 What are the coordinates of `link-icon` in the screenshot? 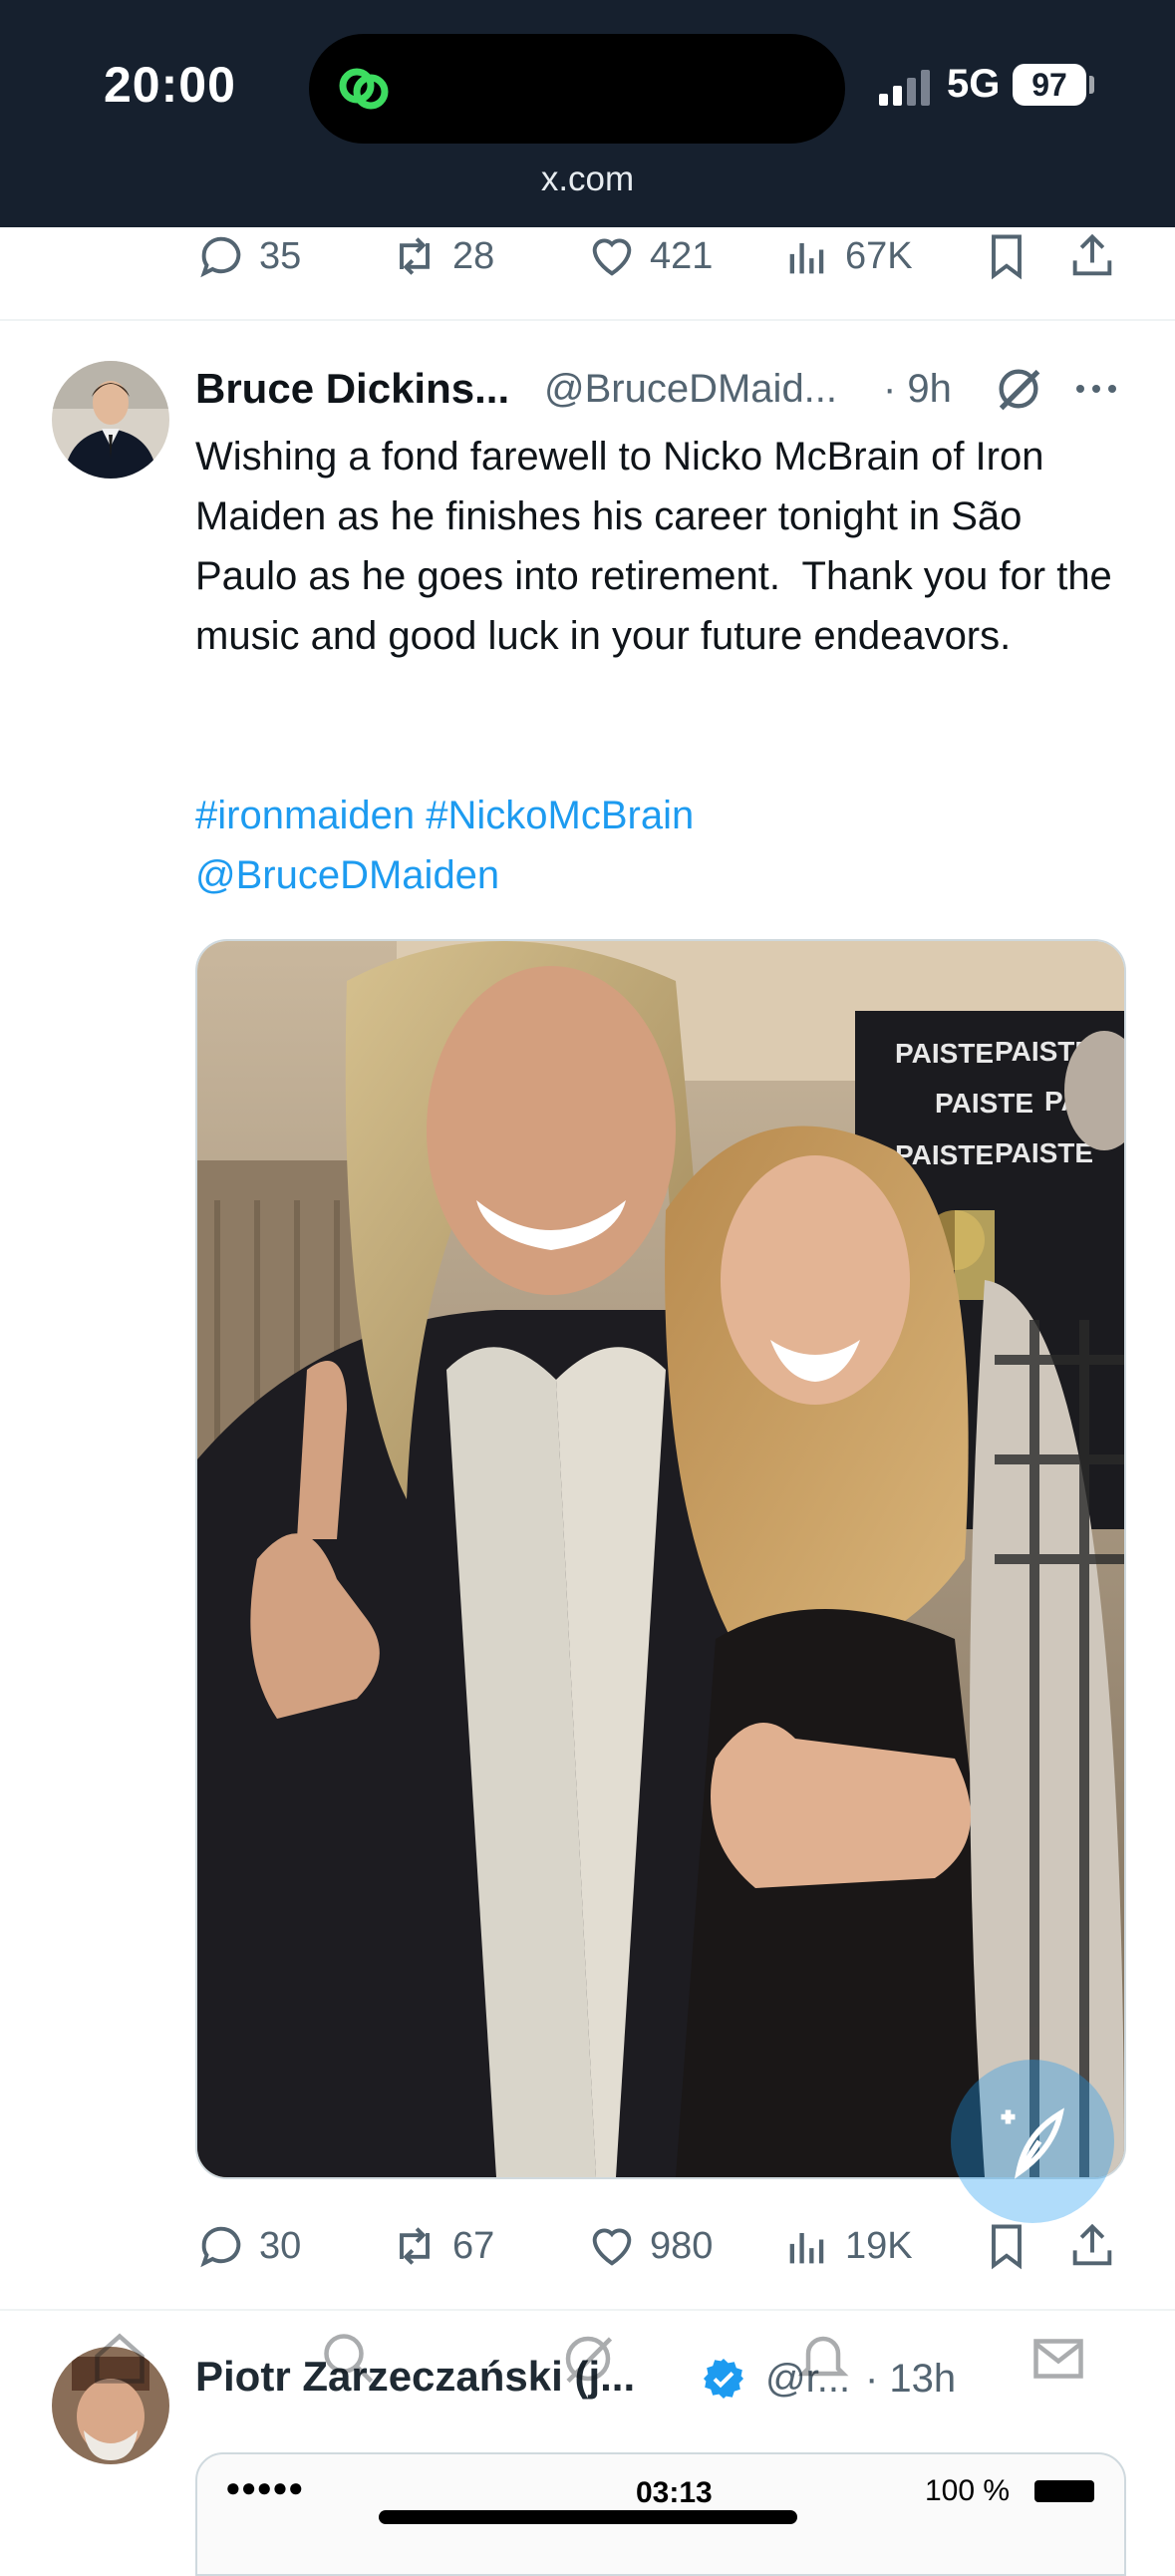 It's located at (364, 89).